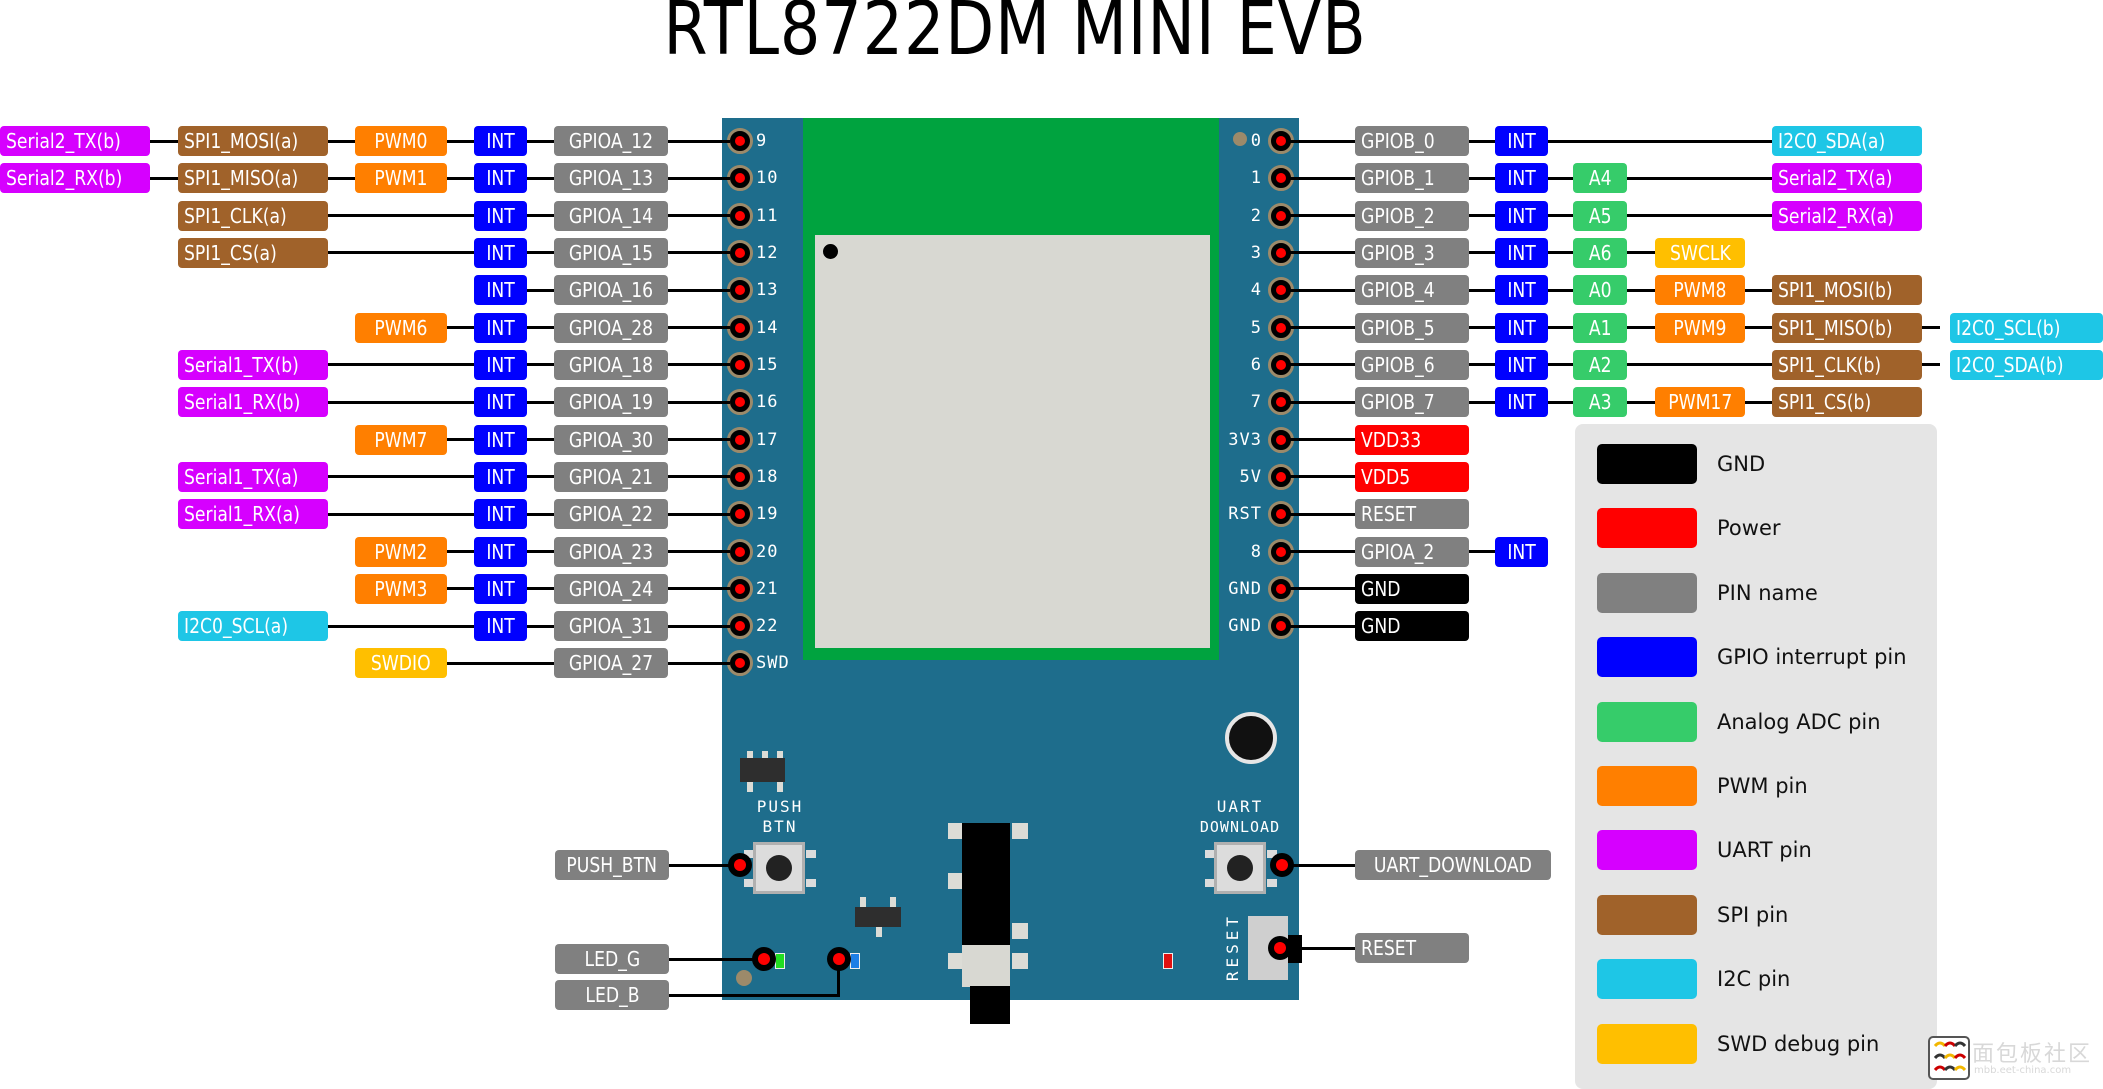  Describe the element at coordinates (611, 252) in the screenshot. I see `pin-name-tag: GPIOA_15` at that location.